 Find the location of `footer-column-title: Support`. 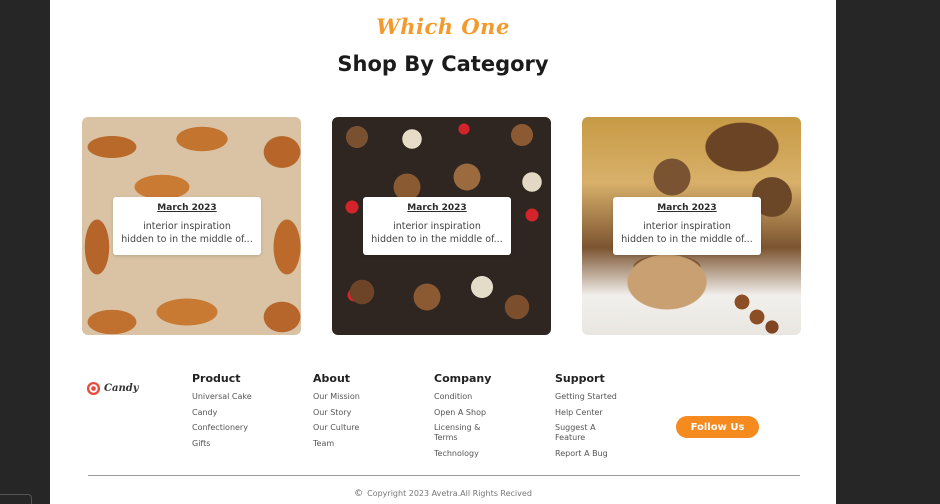

footer-column-title: Support is located at coordinates (580, 378).